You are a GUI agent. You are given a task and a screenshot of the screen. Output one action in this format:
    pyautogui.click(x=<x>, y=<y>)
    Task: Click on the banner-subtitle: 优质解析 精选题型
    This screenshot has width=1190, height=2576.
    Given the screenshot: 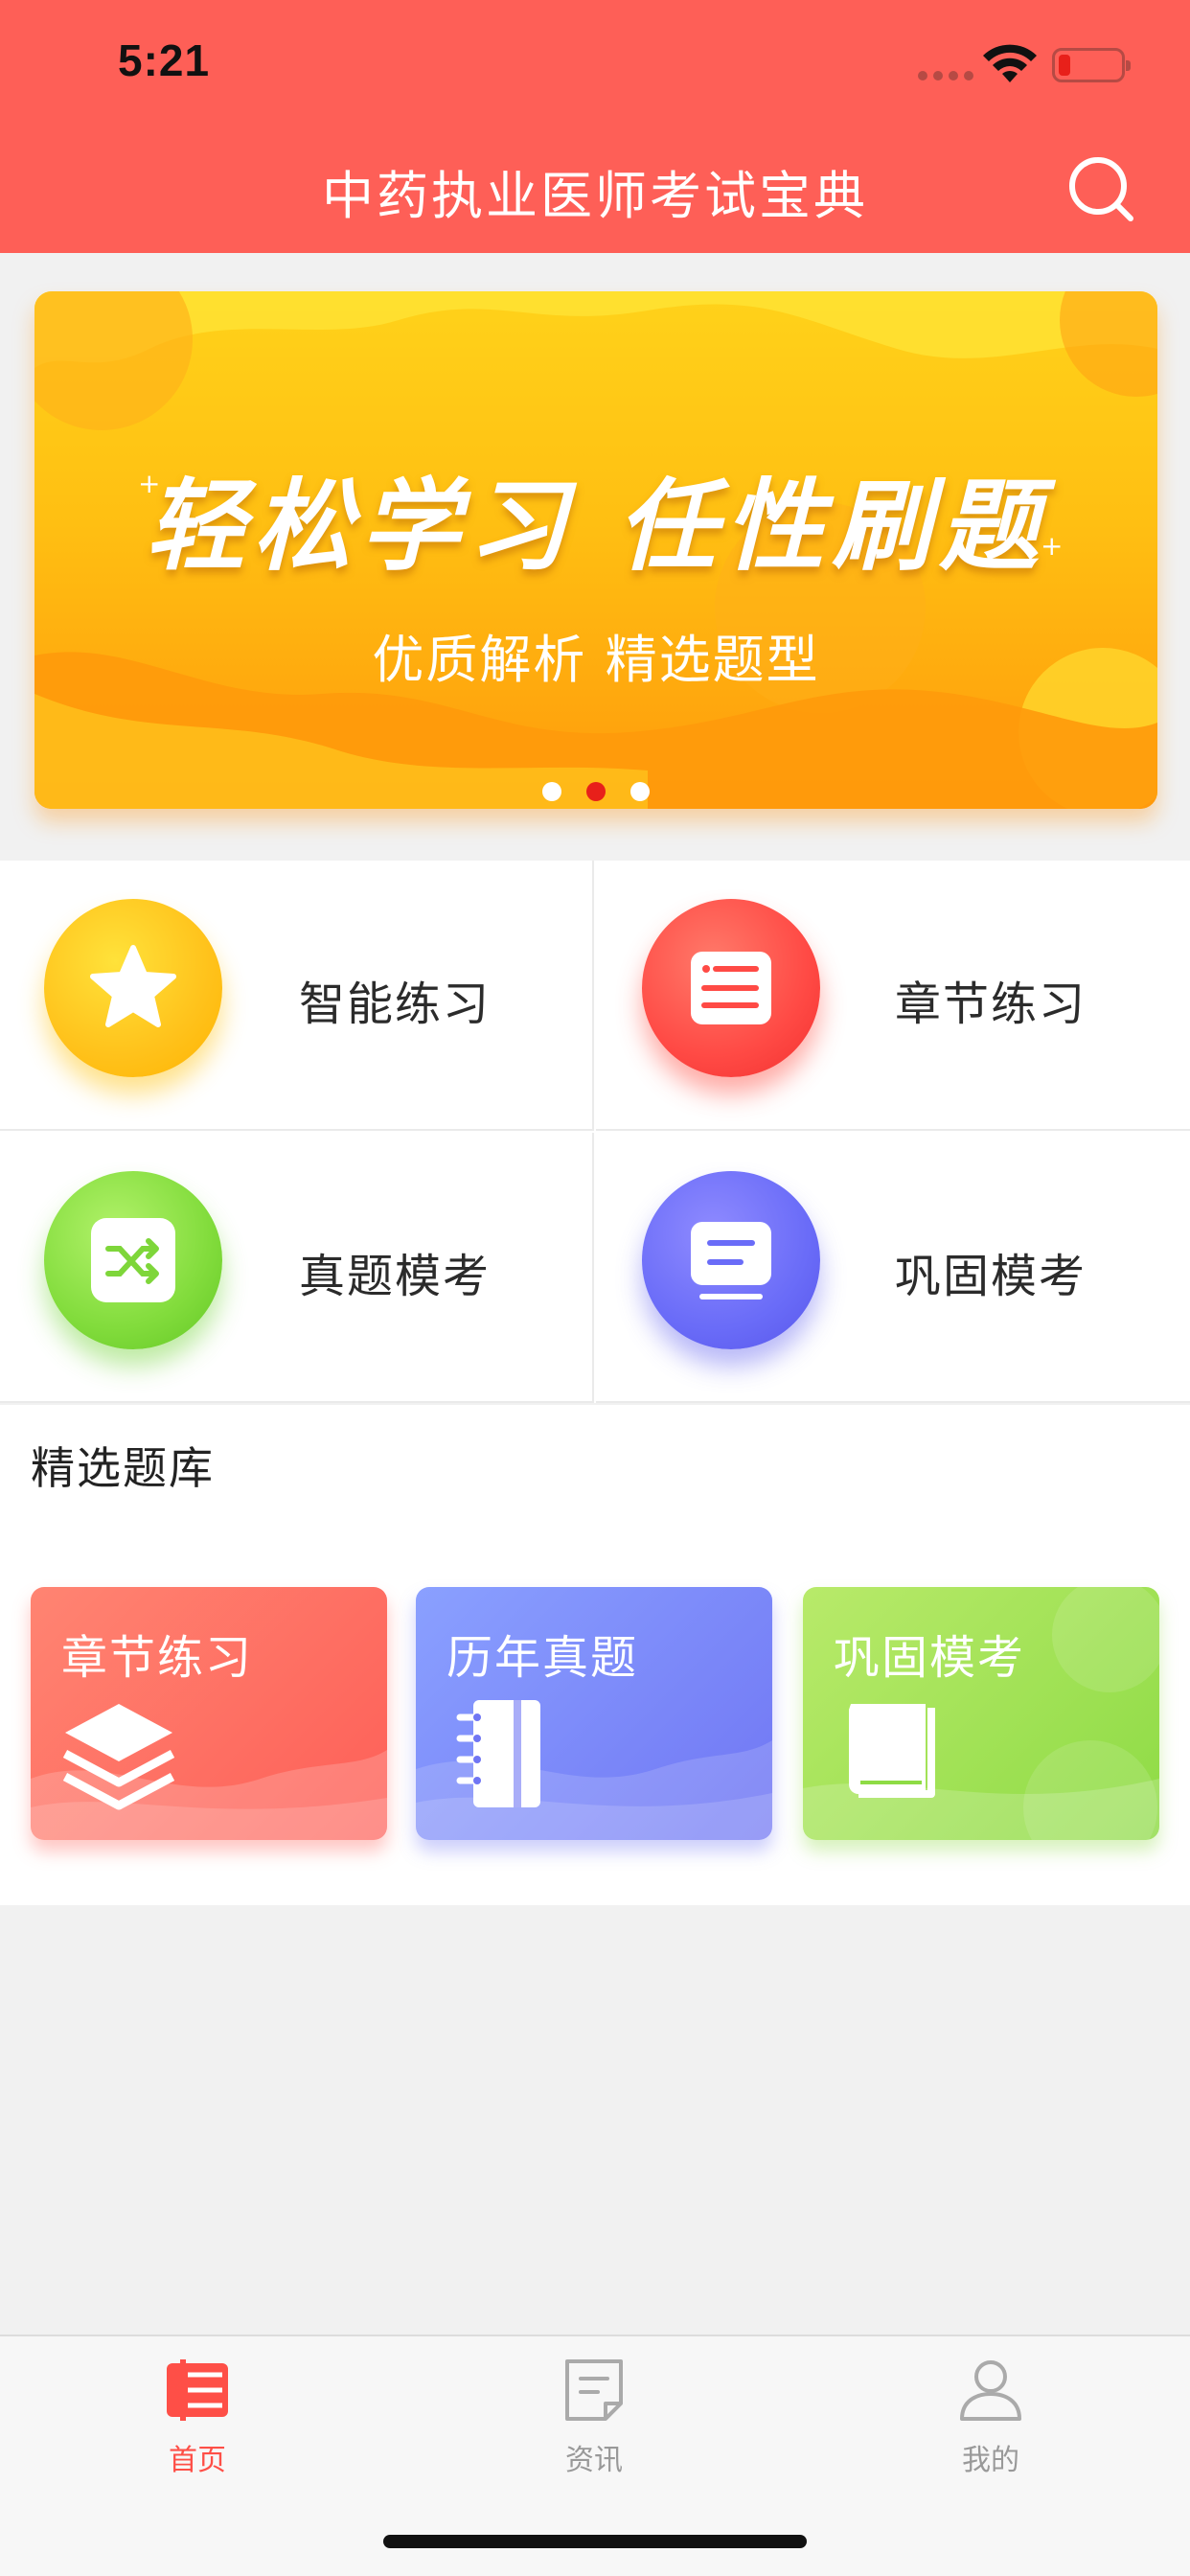 What is the action you would take?
    pyautogui.click(x=596, y=660)
    